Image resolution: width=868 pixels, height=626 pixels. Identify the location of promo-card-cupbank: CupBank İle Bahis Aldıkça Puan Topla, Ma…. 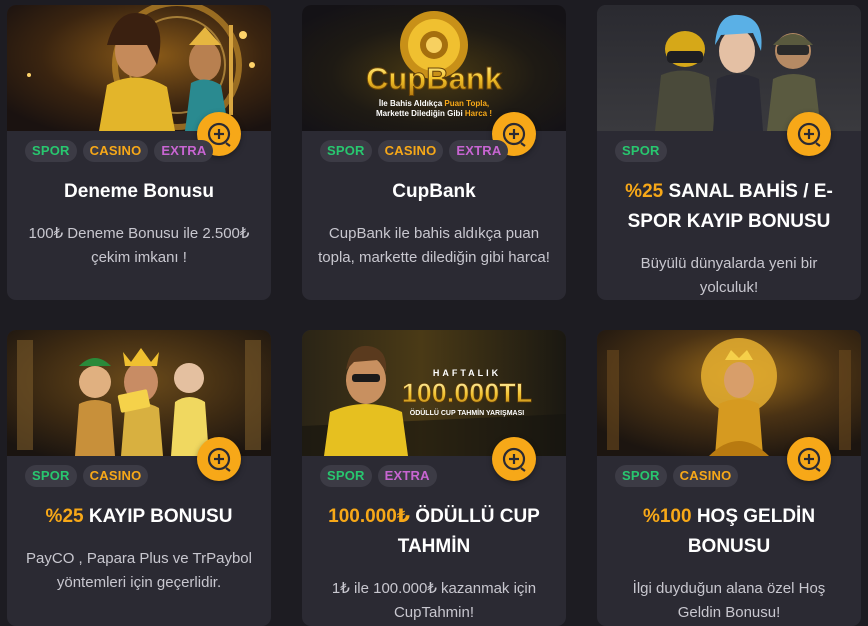
(434, 152).